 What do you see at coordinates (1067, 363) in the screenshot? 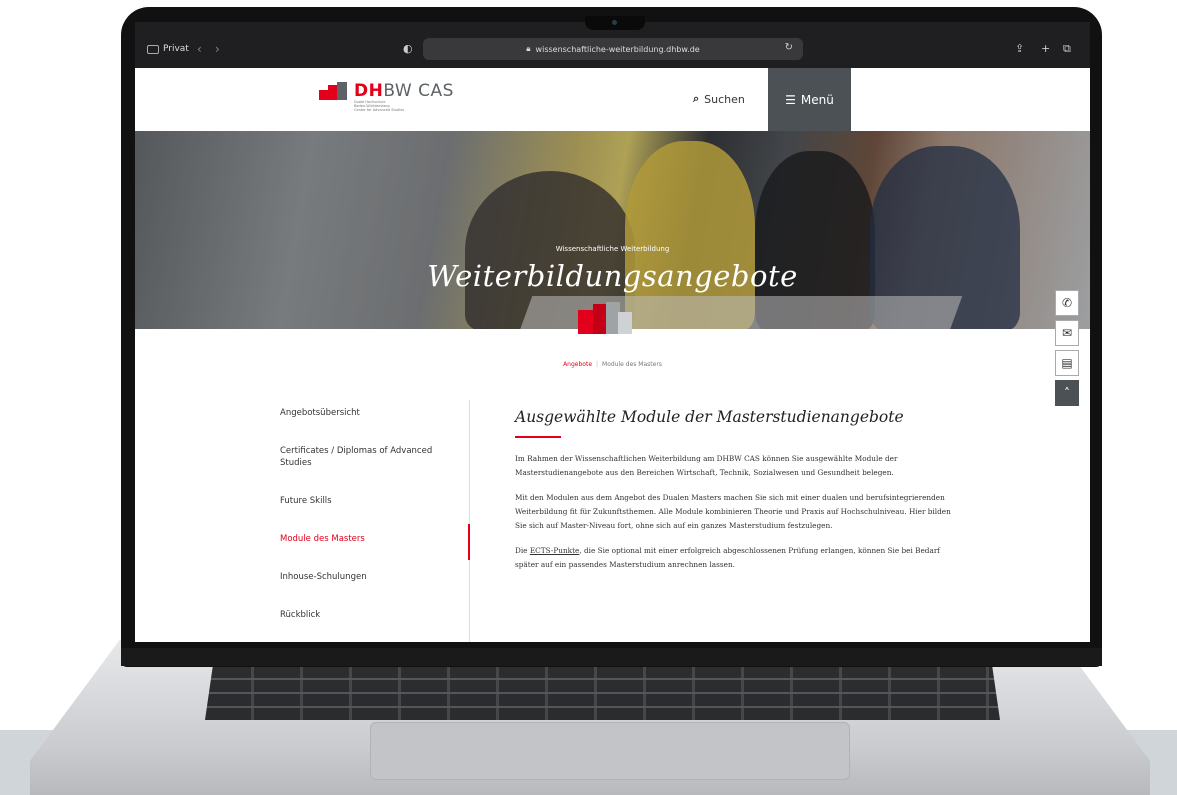
I see `brochure-icon: ▤` at bounding box center [1067, 363].